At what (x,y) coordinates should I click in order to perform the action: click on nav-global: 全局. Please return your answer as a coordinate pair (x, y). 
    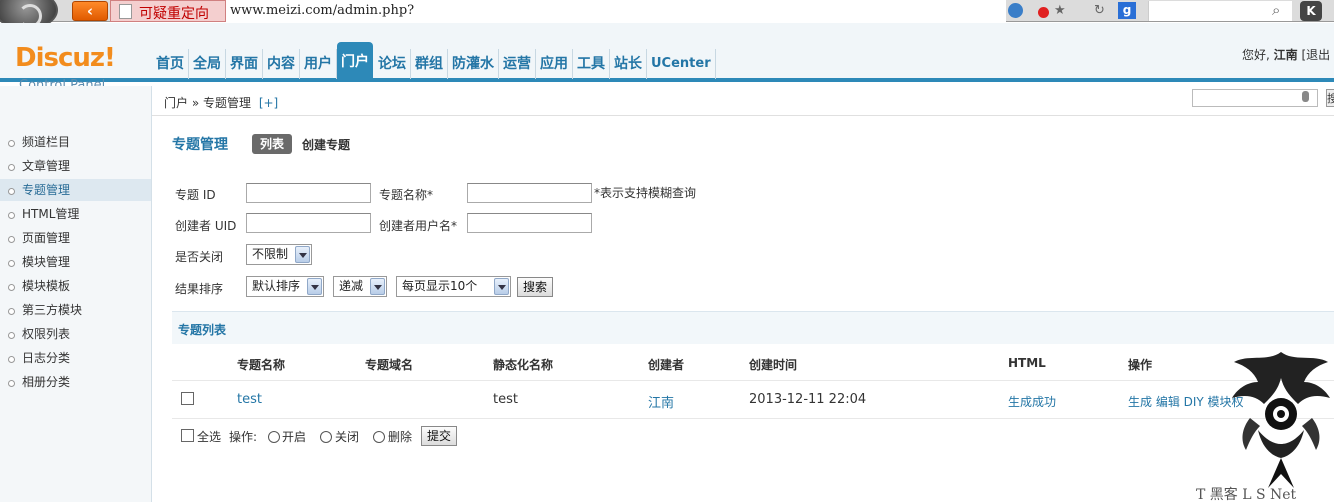
    Looking at the image, I should click on (207, 64).